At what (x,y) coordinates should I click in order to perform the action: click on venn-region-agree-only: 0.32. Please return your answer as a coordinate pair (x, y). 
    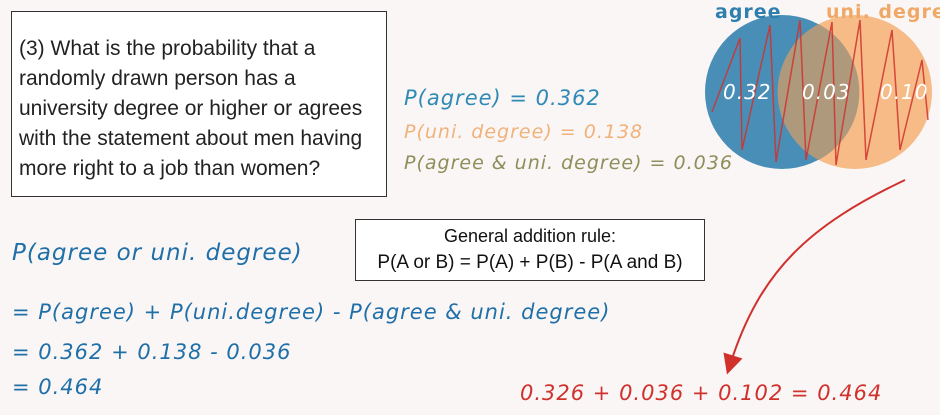
    Looking at the image, I should click on (747, 92).